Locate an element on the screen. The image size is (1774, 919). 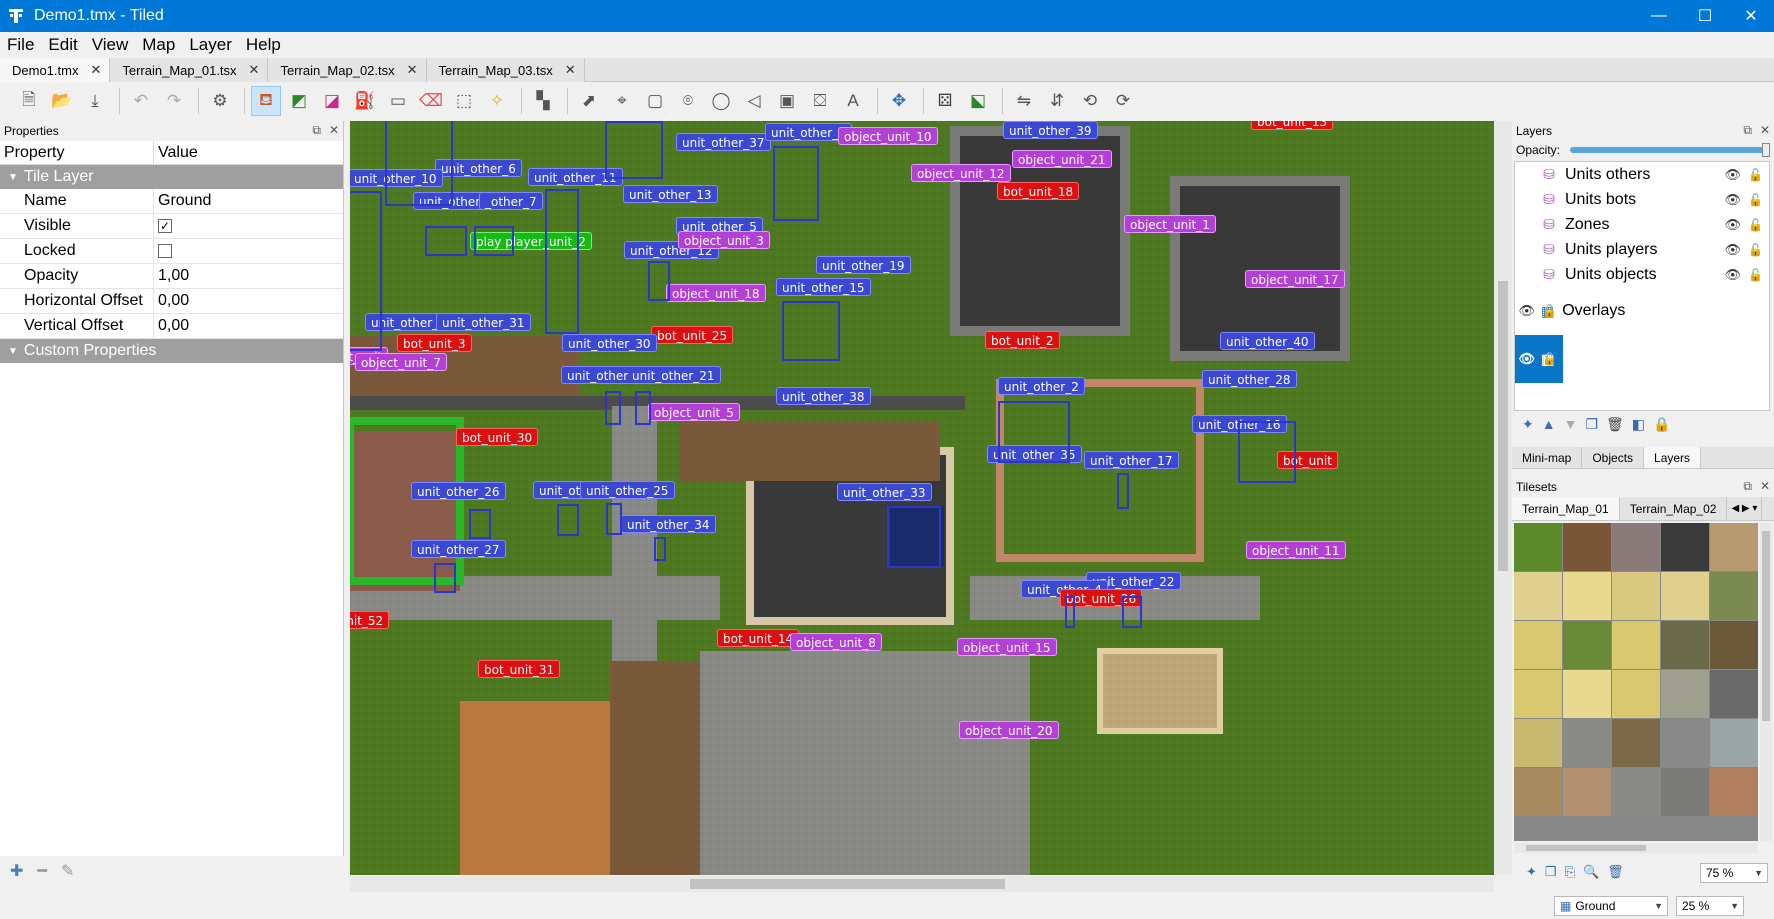
remove-tileset-icon: 🗑 is located at coordinates (1615, 872).